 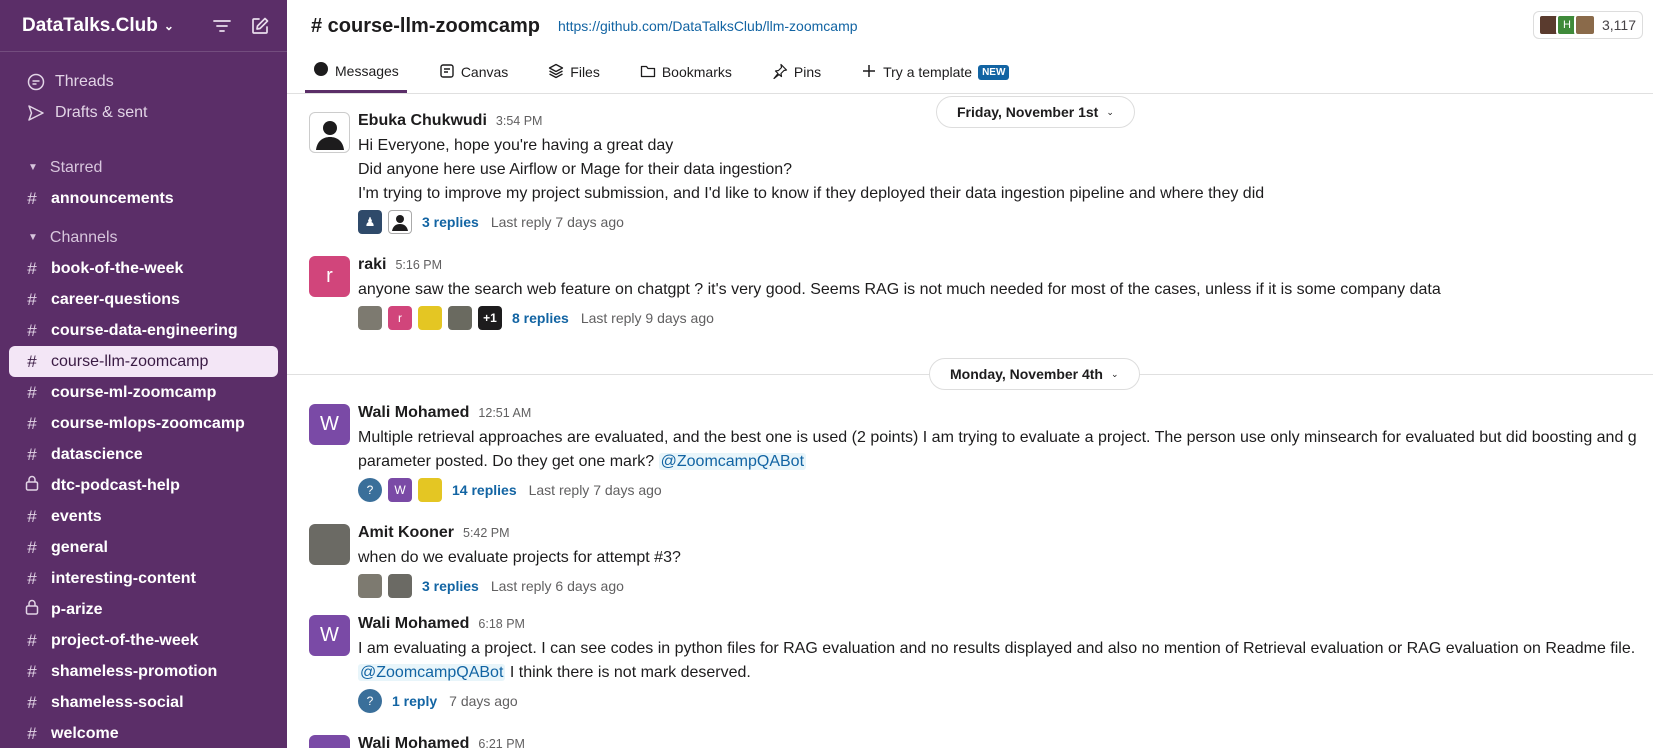 I want to click on tab-label: Bookmarks, so click(x=696, y=72).